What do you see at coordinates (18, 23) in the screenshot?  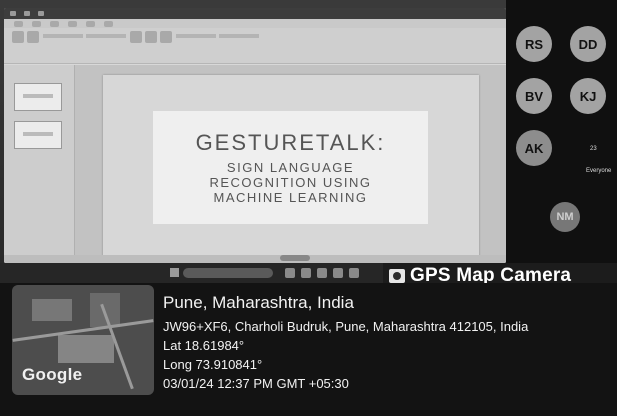 I see `tab-file` at bounding box center [18, 23].